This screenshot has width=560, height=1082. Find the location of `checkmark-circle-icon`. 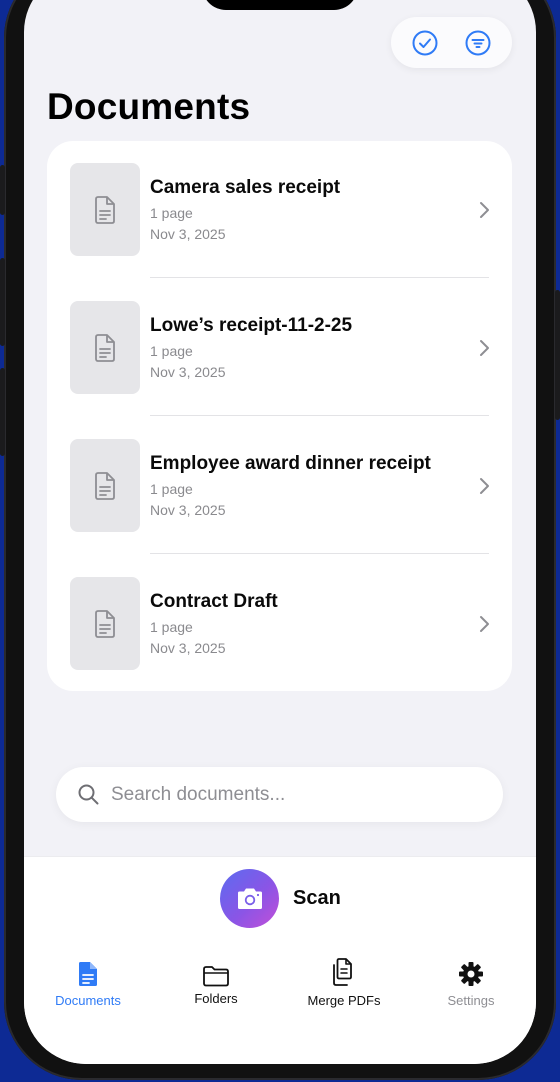

checkmark-circle-icon is located at coordinates (425, 42).